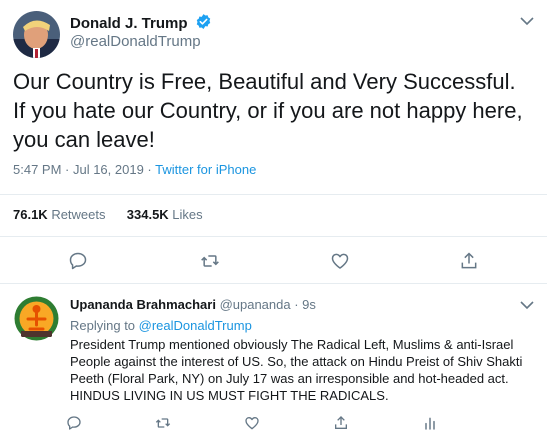  I want to click on likes-count: 334.5K, so click(147, 214).